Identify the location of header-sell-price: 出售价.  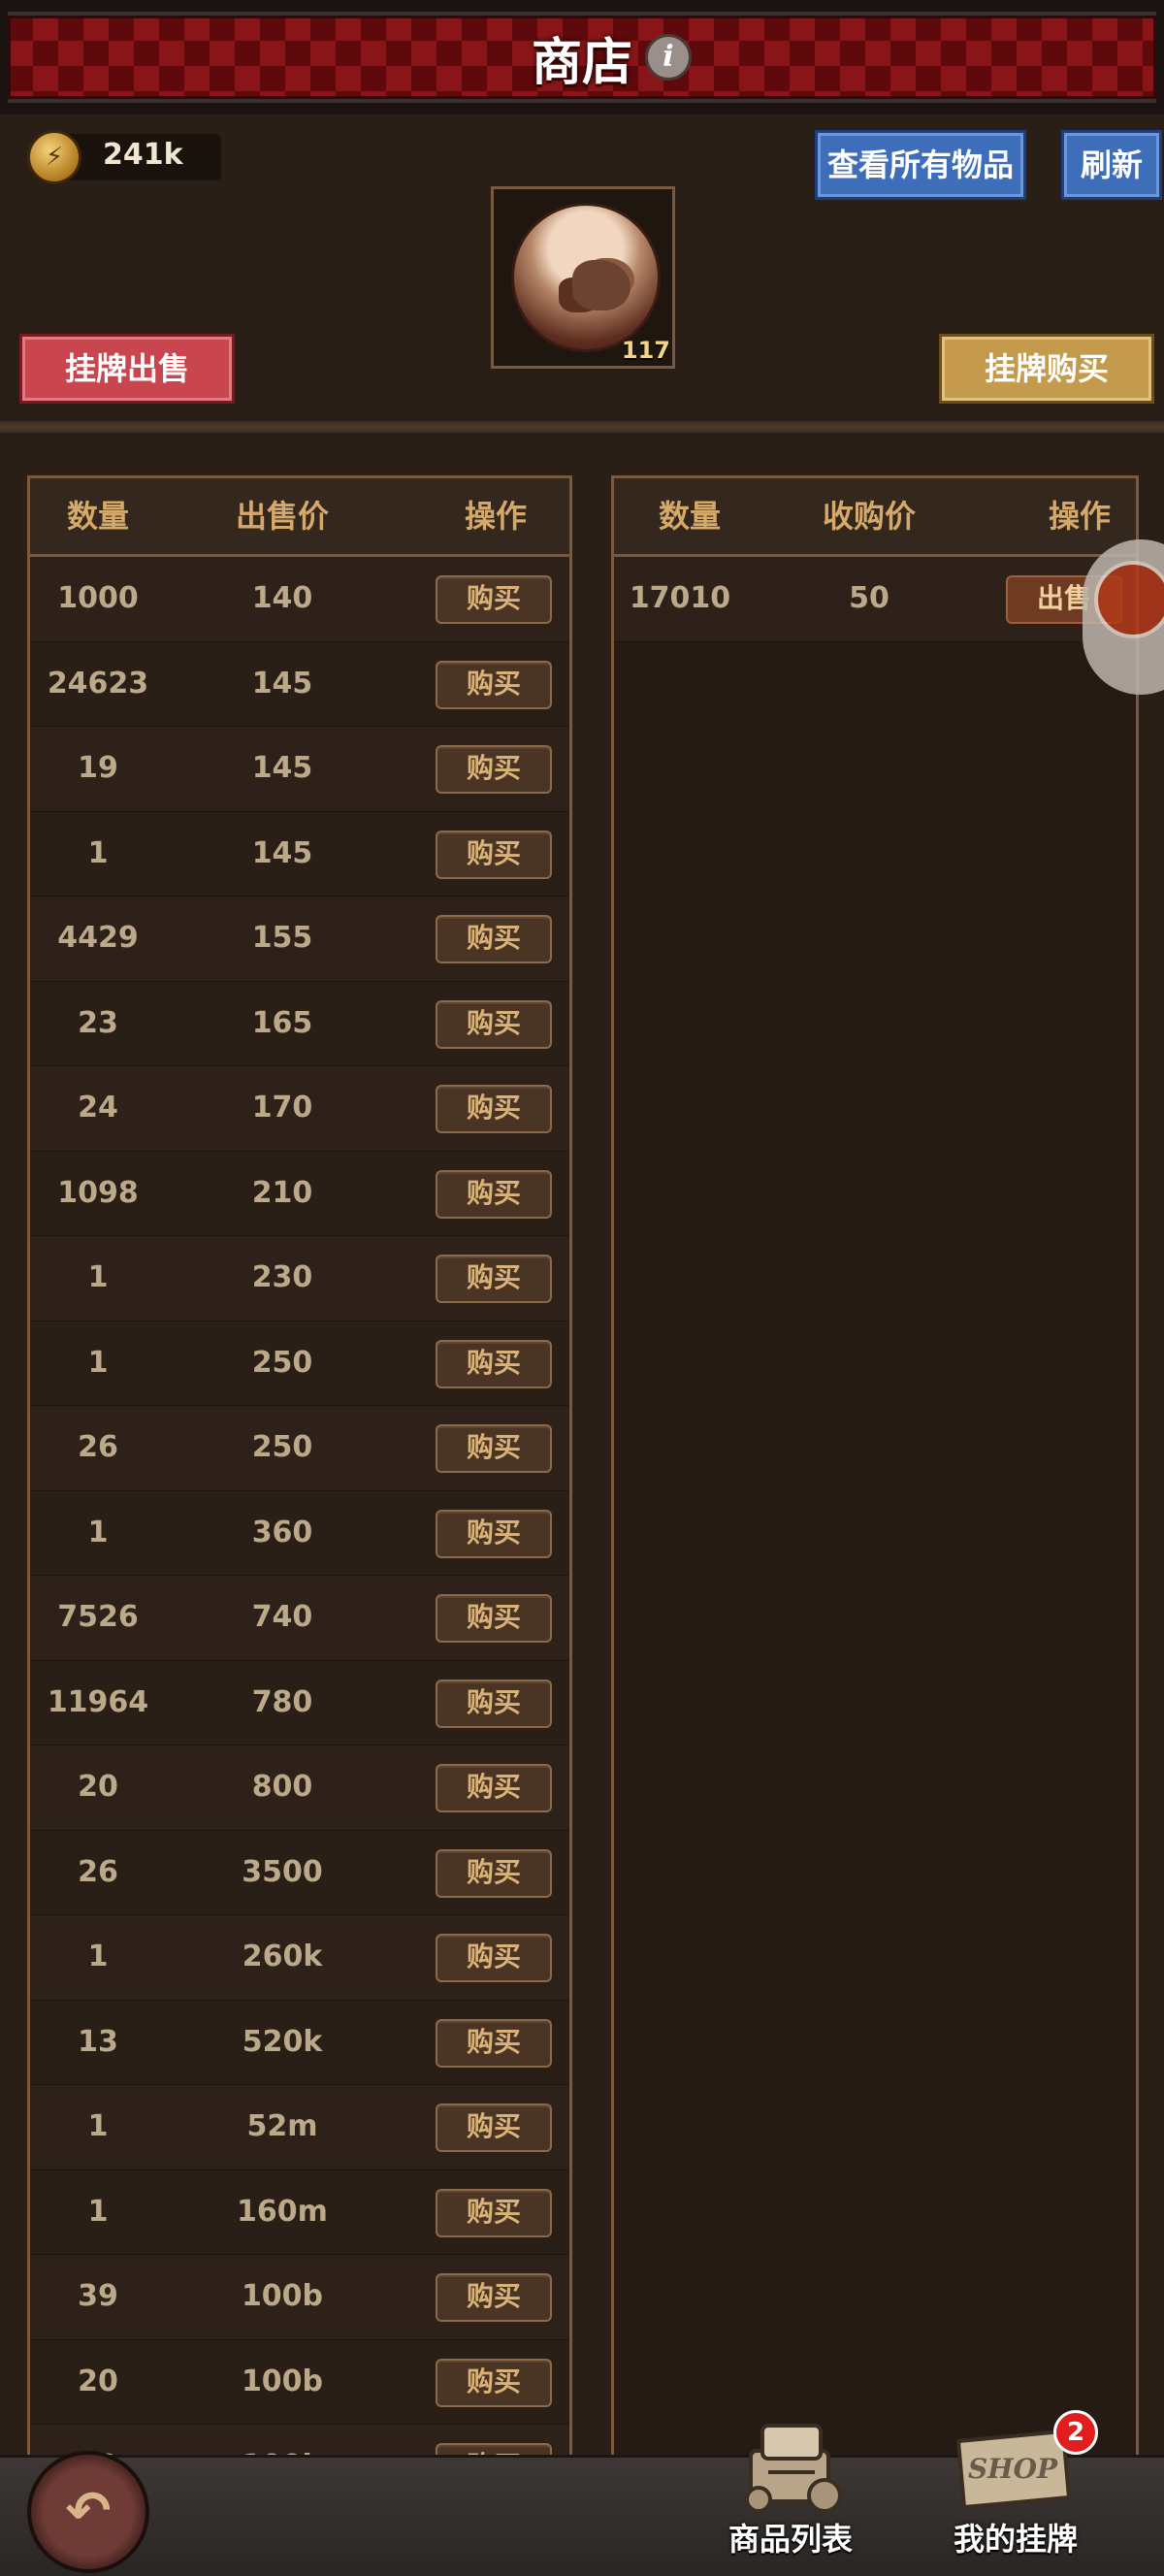
(282, 516).